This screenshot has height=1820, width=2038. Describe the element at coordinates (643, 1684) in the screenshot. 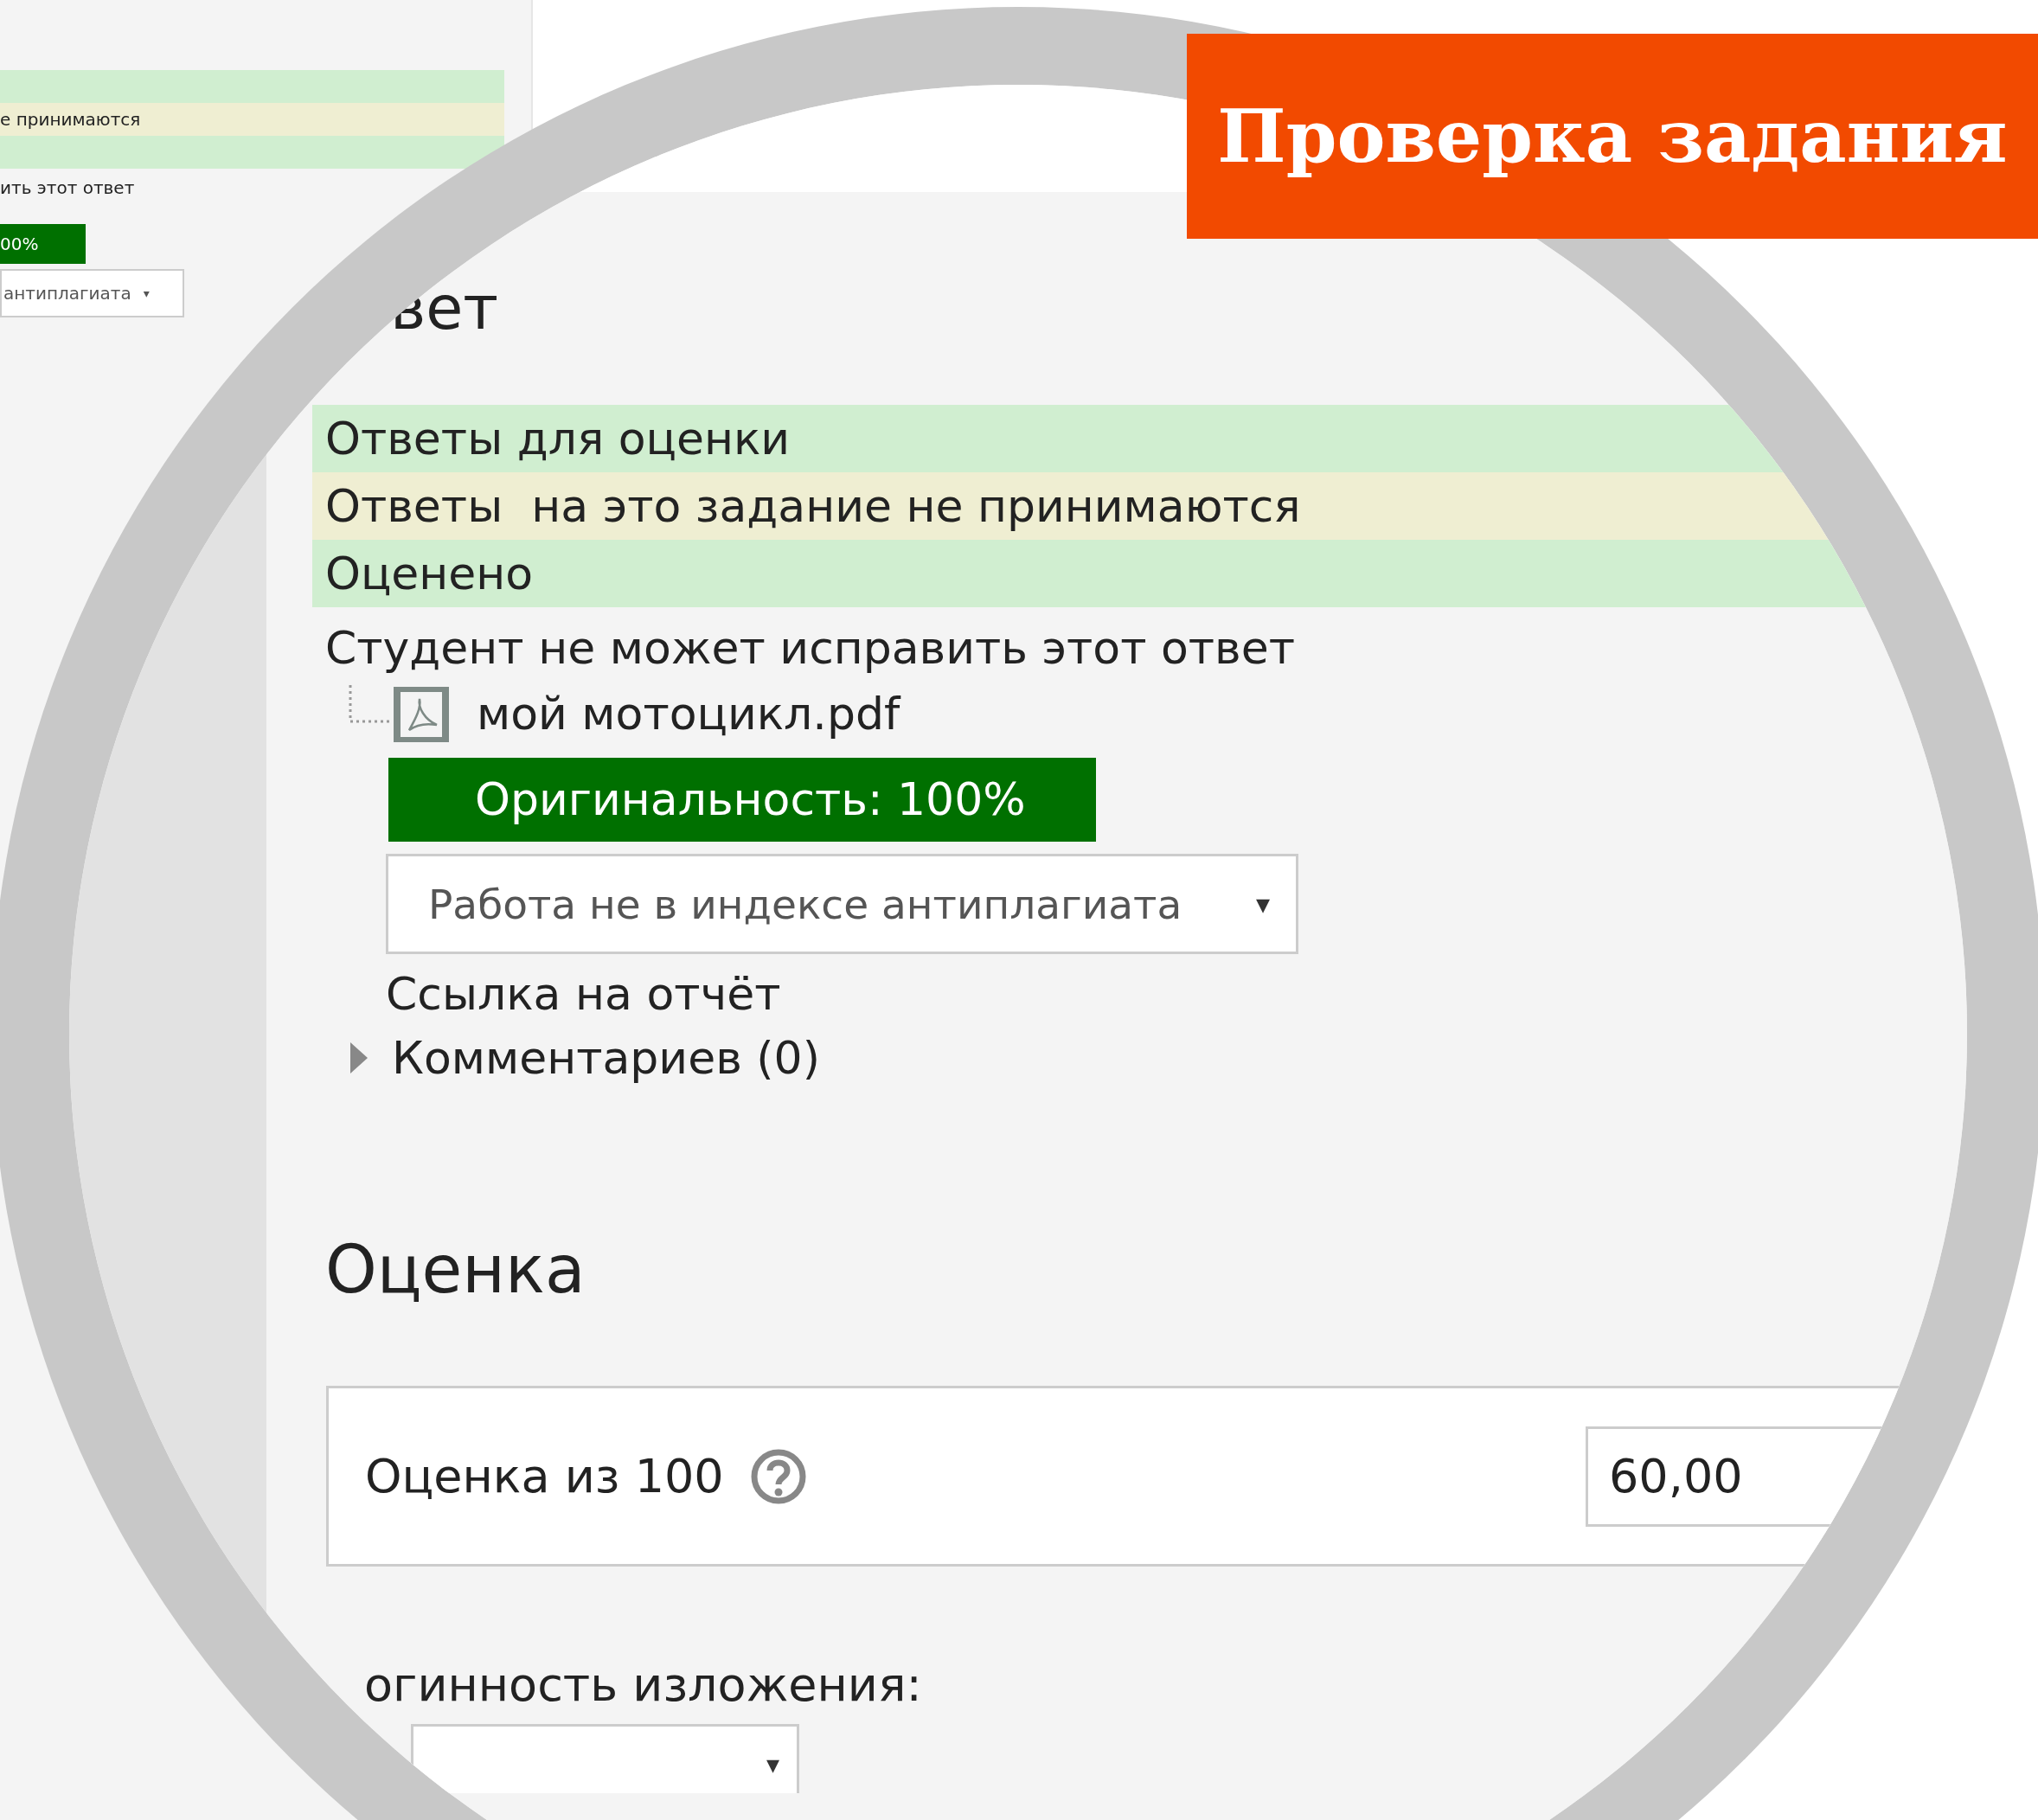

I see `criterion-label: огинность изложения:` at that location.